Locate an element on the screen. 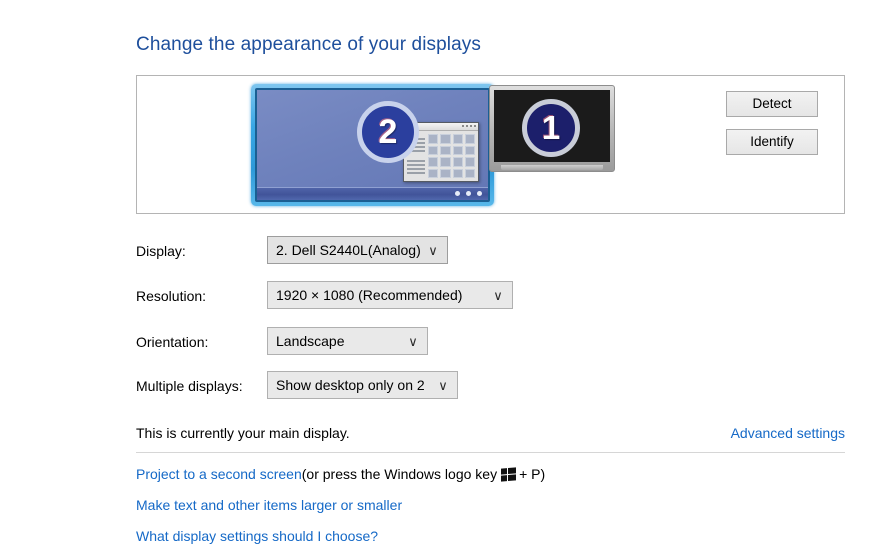  multiple-displays-dropdown: Show desktop only on 2 ∨ is located at coordinates (362, 385).